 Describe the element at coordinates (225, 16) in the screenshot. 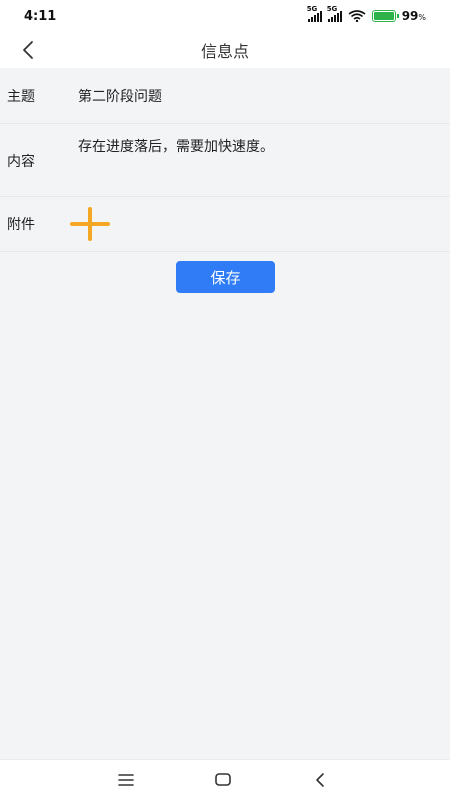

I see `status-bar: 4:11 5G 5G 99%` at that location.